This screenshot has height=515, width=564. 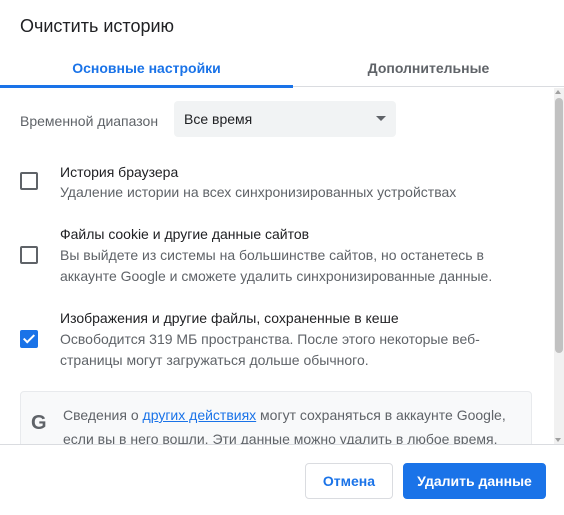 I want to click on cookies-title: Файлы cookie и другие данные сайтов, so click(x=185, y=234).